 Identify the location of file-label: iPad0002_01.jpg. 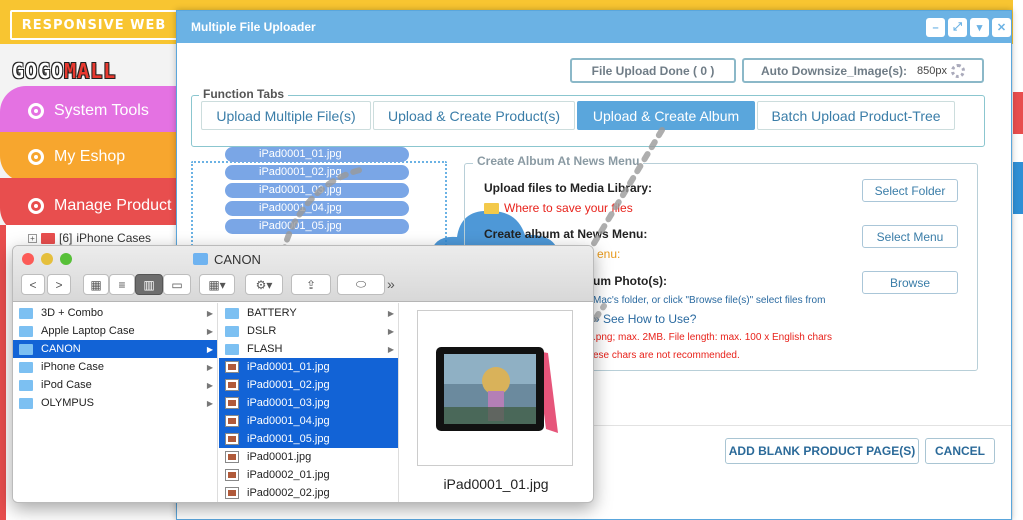
(288, 475).